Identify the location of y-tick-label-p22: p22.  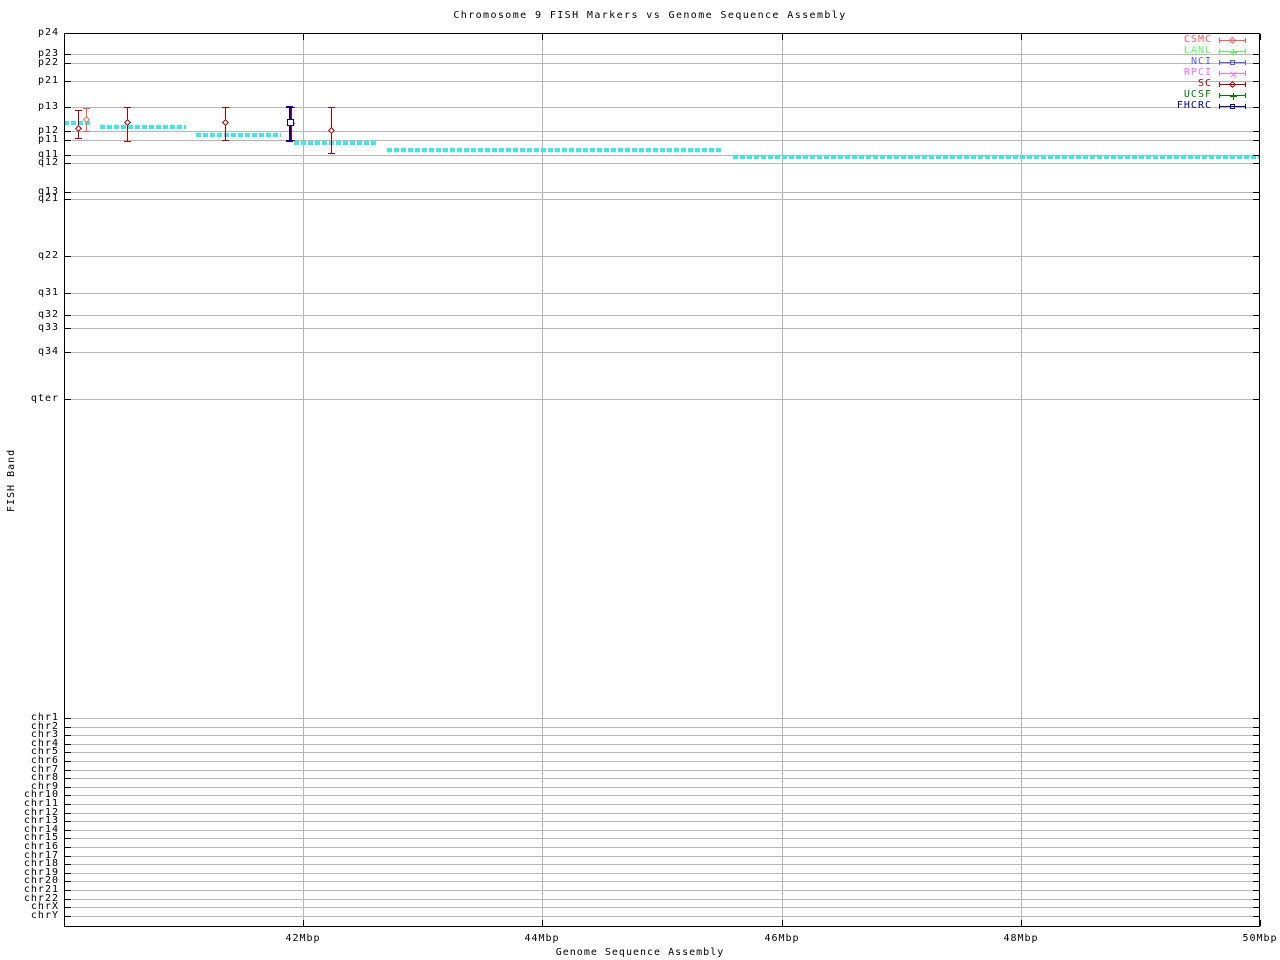
(48, 62).